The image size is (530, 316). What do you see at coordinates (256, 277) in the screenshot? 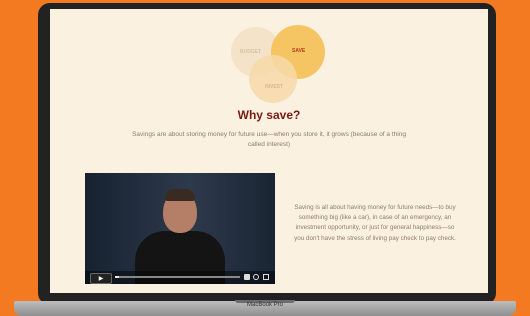
I see `settings-icon` at bounding box center [256, 277].